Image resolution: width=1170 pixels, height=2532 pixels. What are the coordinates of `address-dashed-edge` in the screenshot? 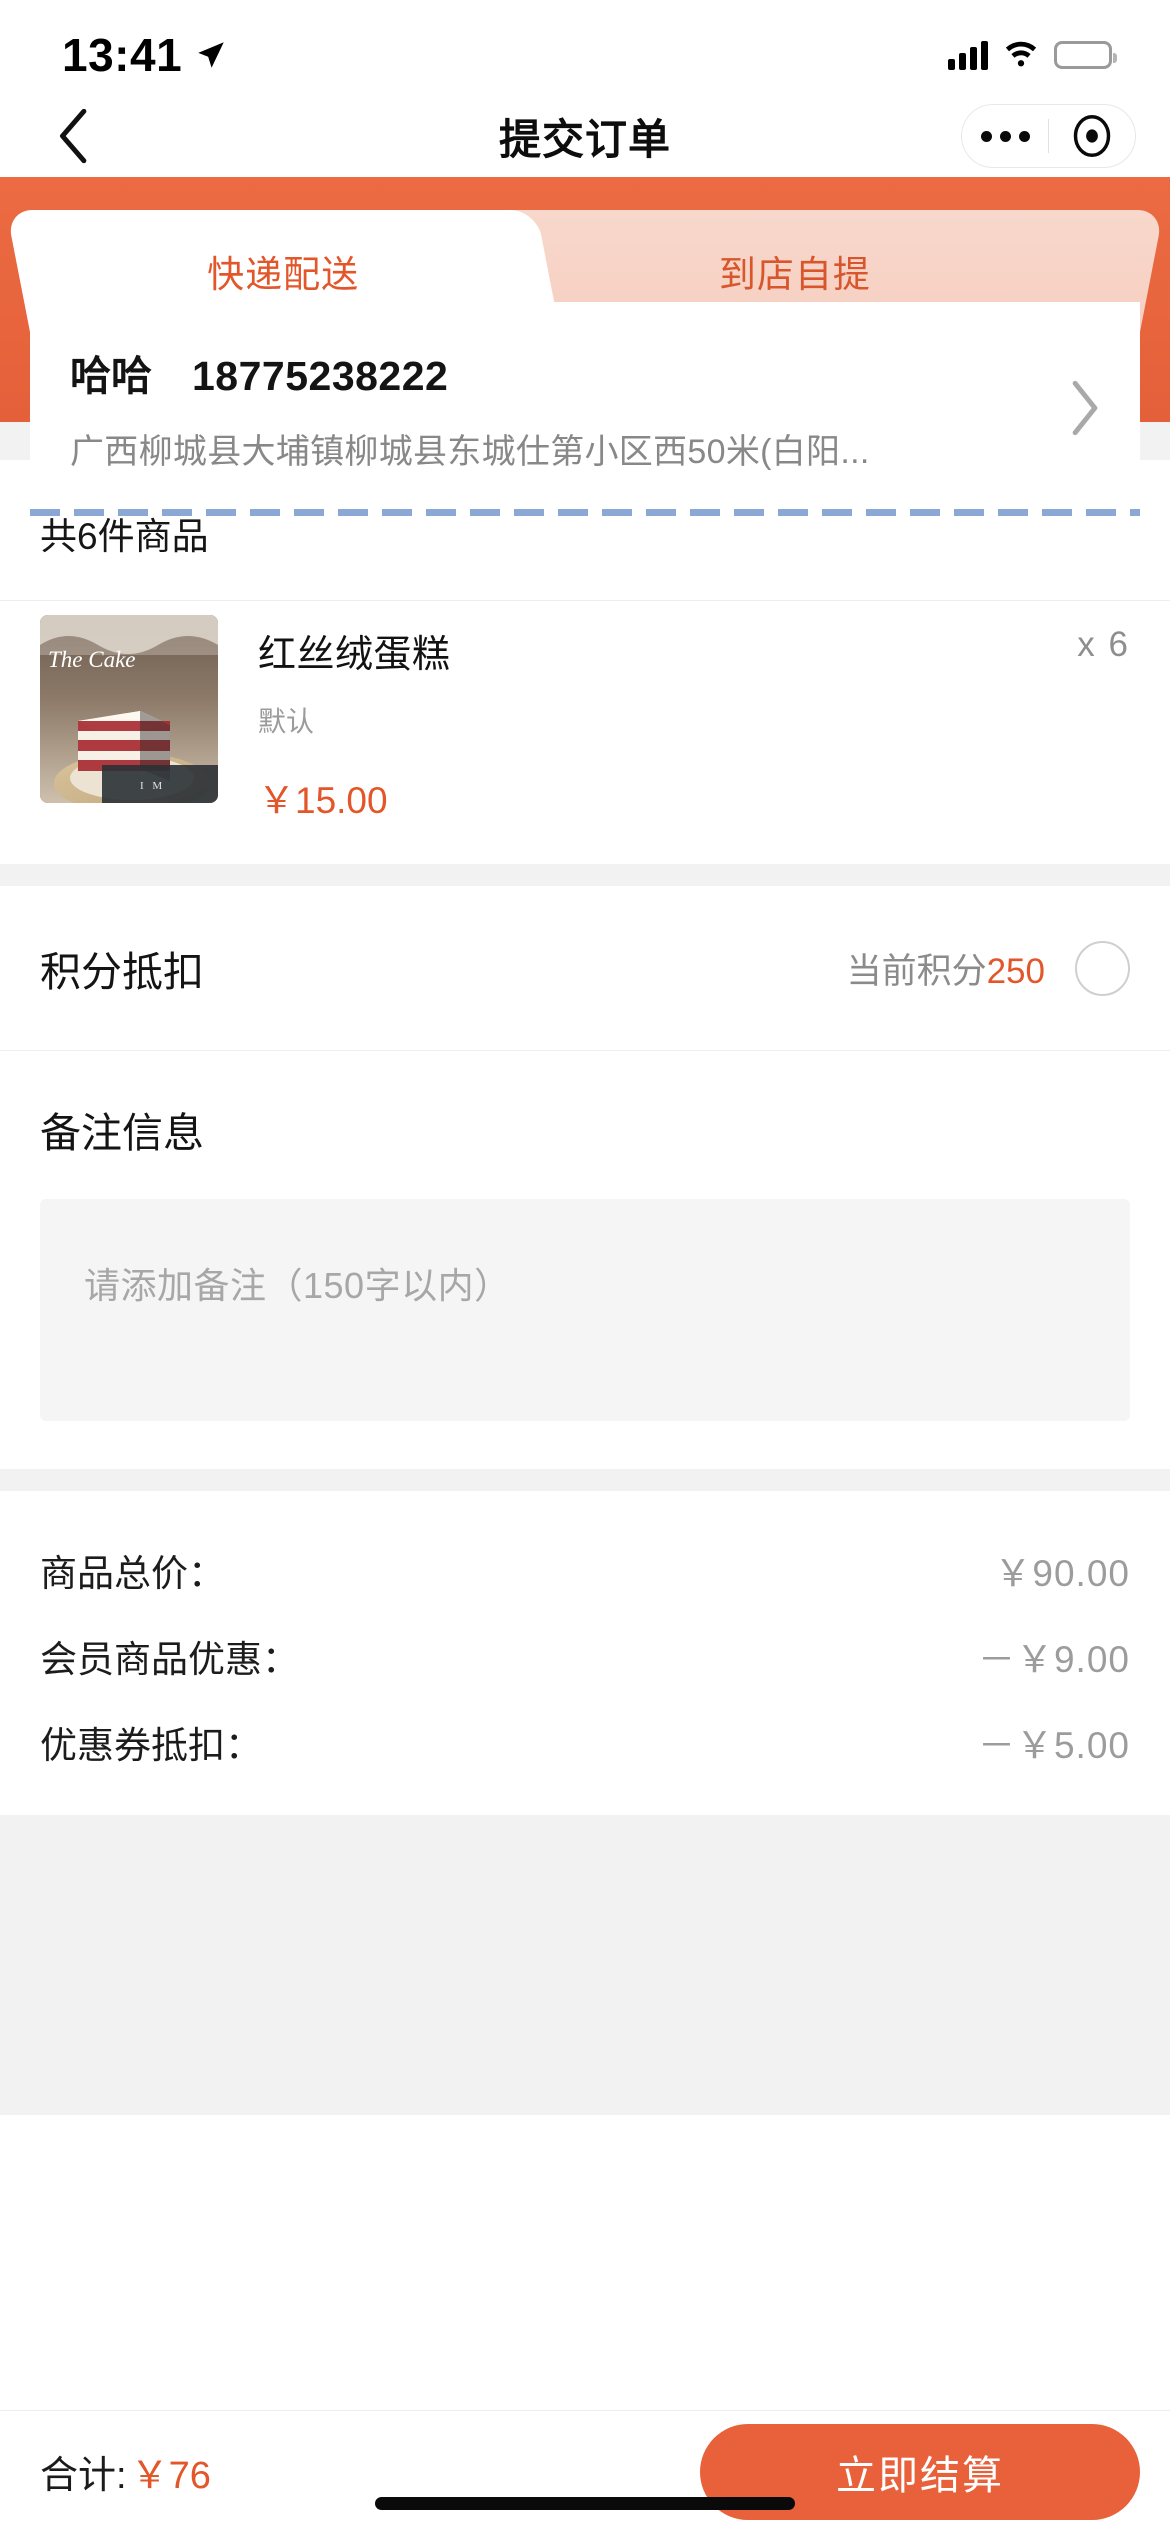 It's located at (585, 512).